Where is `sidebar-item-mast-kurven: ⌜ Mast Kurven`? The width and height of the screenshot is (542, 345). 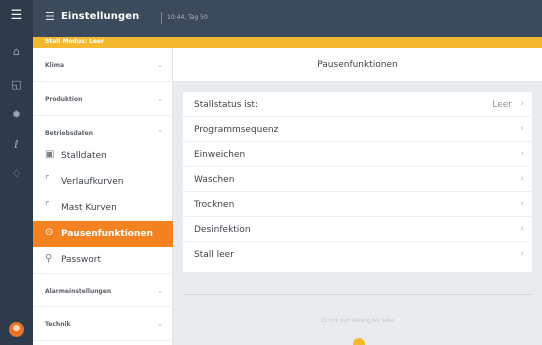 sidebar-item-mast-kurven: ⌜ Mast Kurven is located at coordinates (103, 208).